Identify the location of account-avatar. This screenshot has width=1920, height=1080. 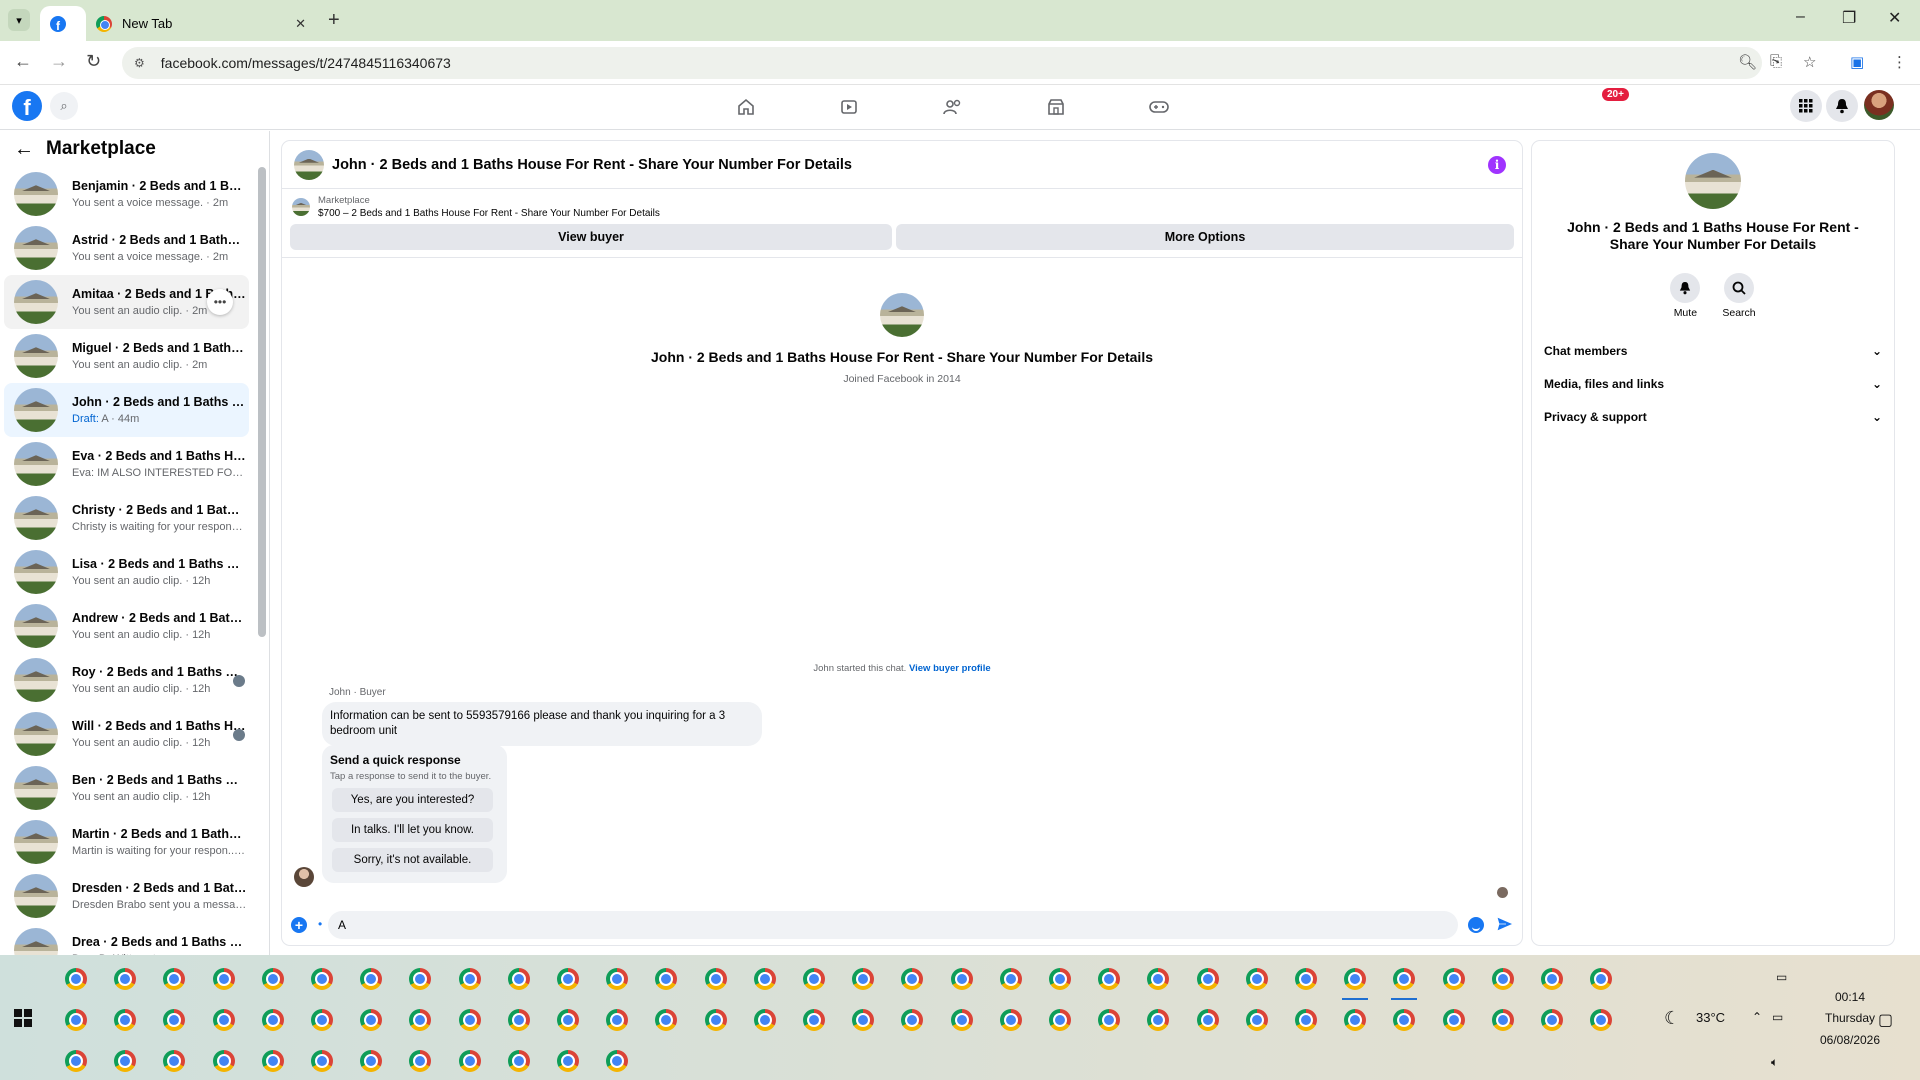
(1879, 105).